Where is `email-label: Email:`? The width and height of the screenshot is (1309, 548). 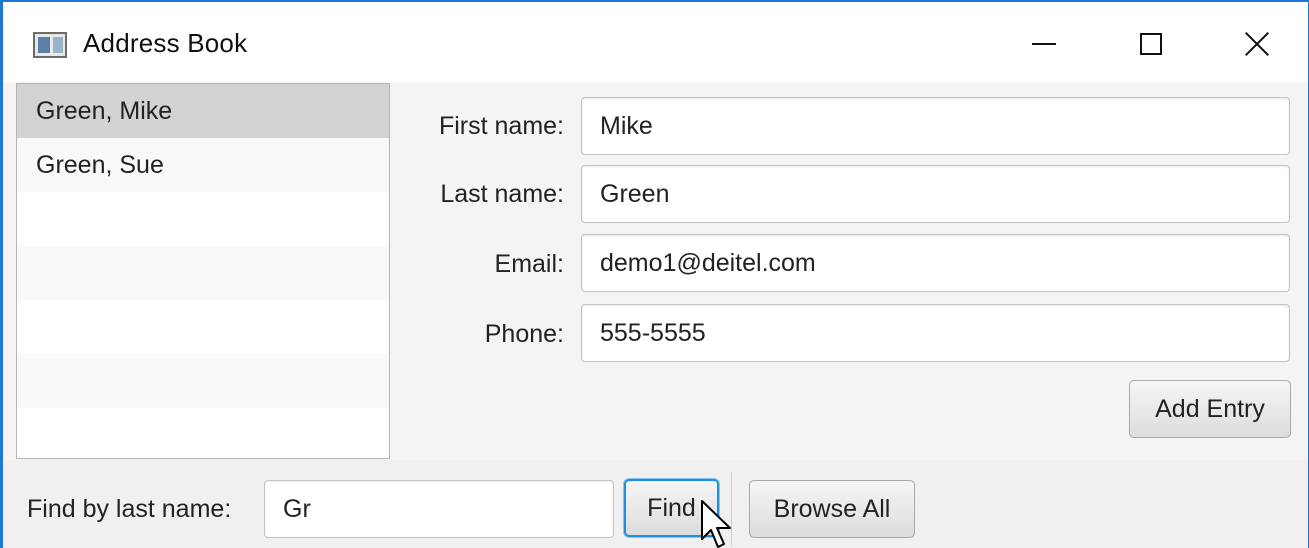
email-label: Email: is located at coordinates (529, 264).